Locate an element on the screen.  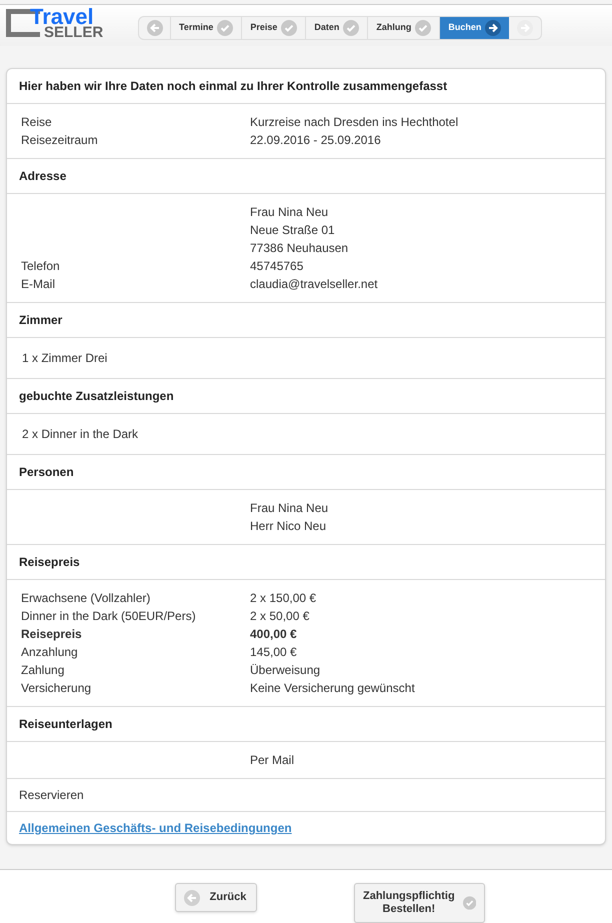
field-value: claudia@travelseller.net is located at coordinates (314, 284).